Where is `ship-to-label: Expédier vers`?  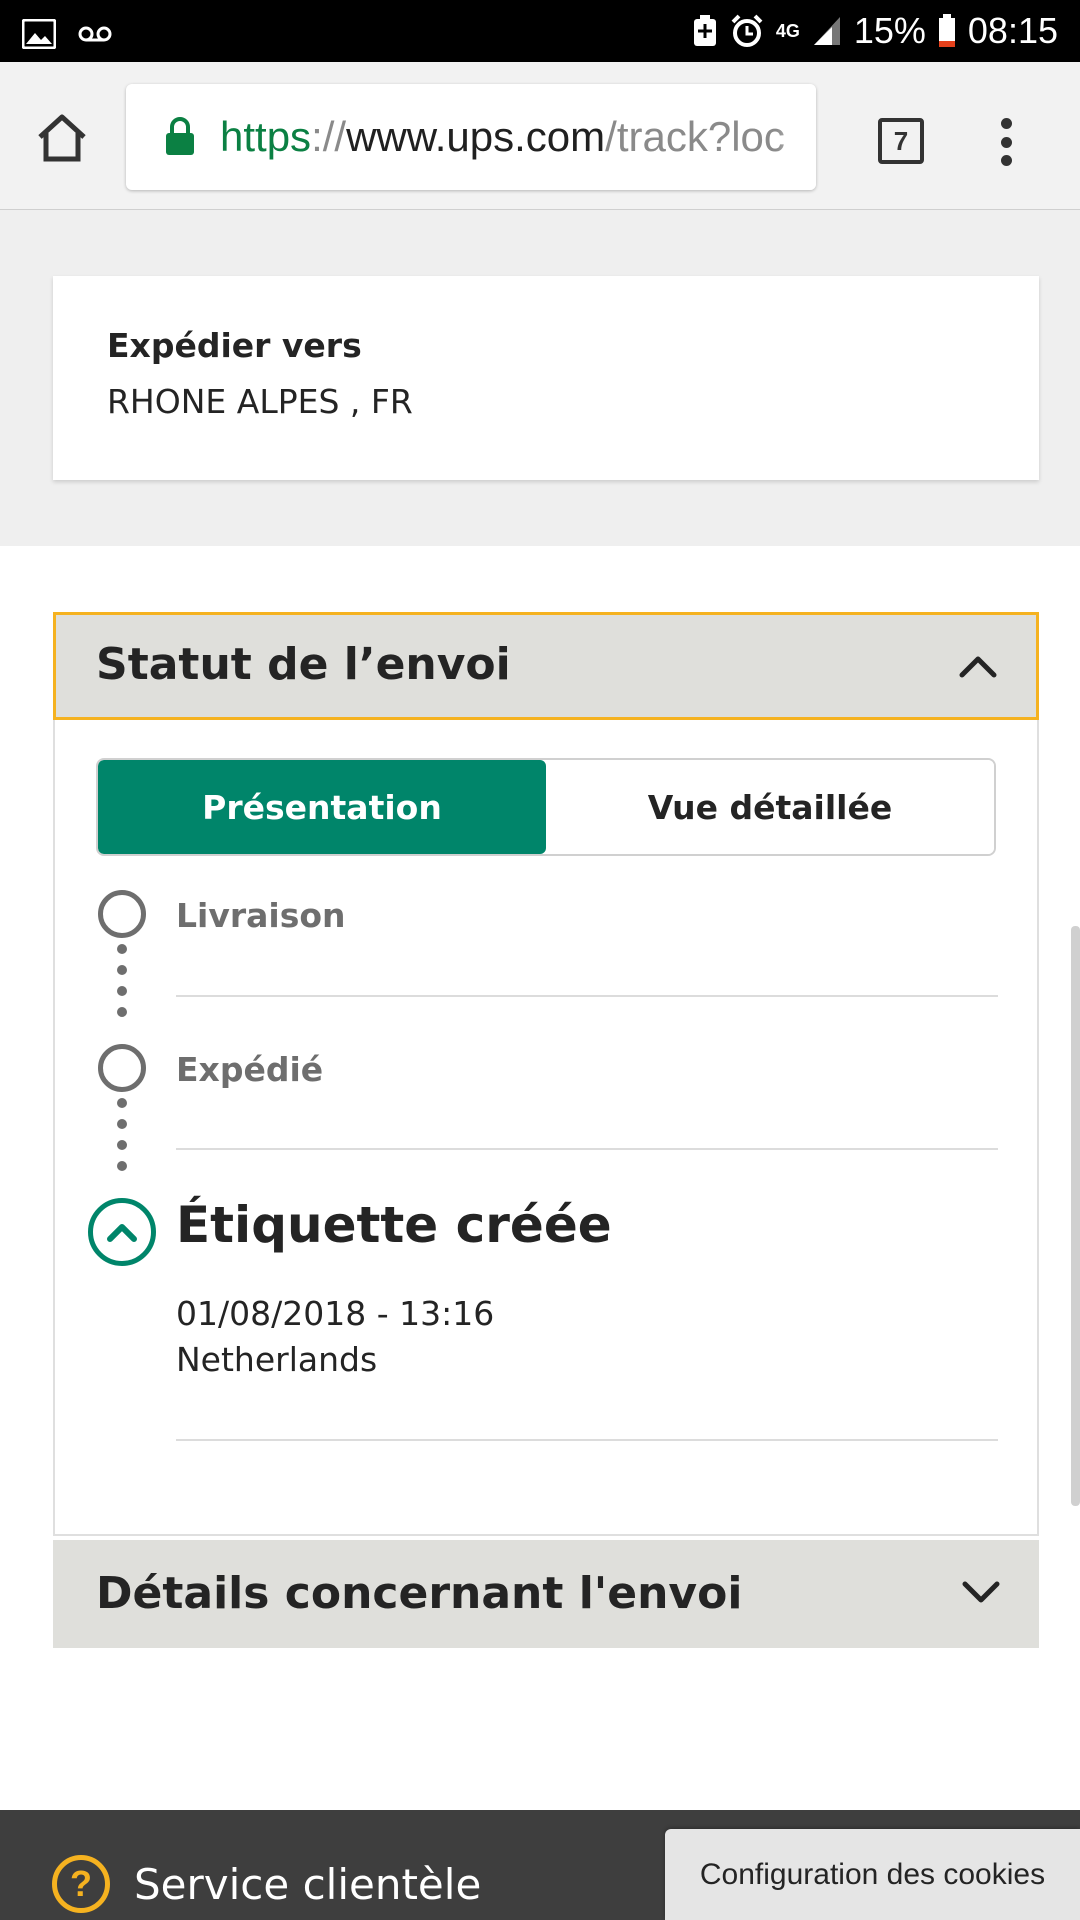
ship-to-label: Expédier vers is located at coordinates (234, 345).